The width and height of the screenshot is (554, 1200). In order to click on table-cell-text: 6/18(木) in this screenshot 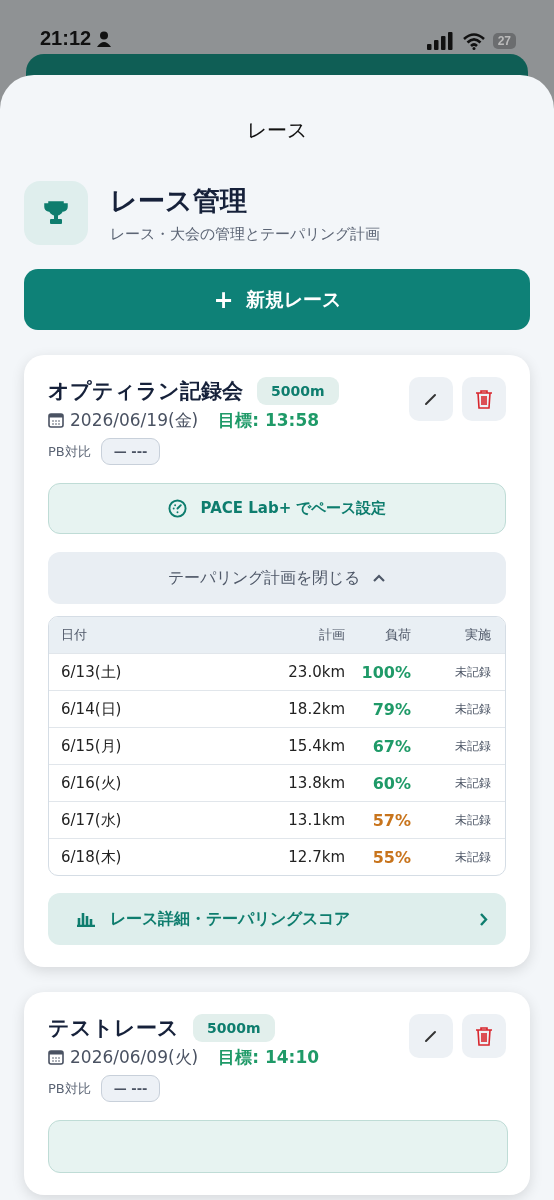, I will do `click(92, 857)`.